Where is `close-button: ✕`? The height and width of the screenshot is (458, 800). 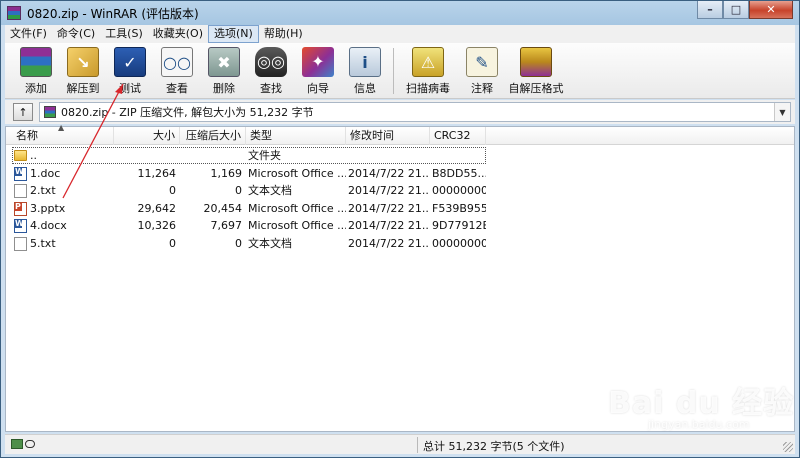 close-button: ✕ is located at coordinates (771, 10).